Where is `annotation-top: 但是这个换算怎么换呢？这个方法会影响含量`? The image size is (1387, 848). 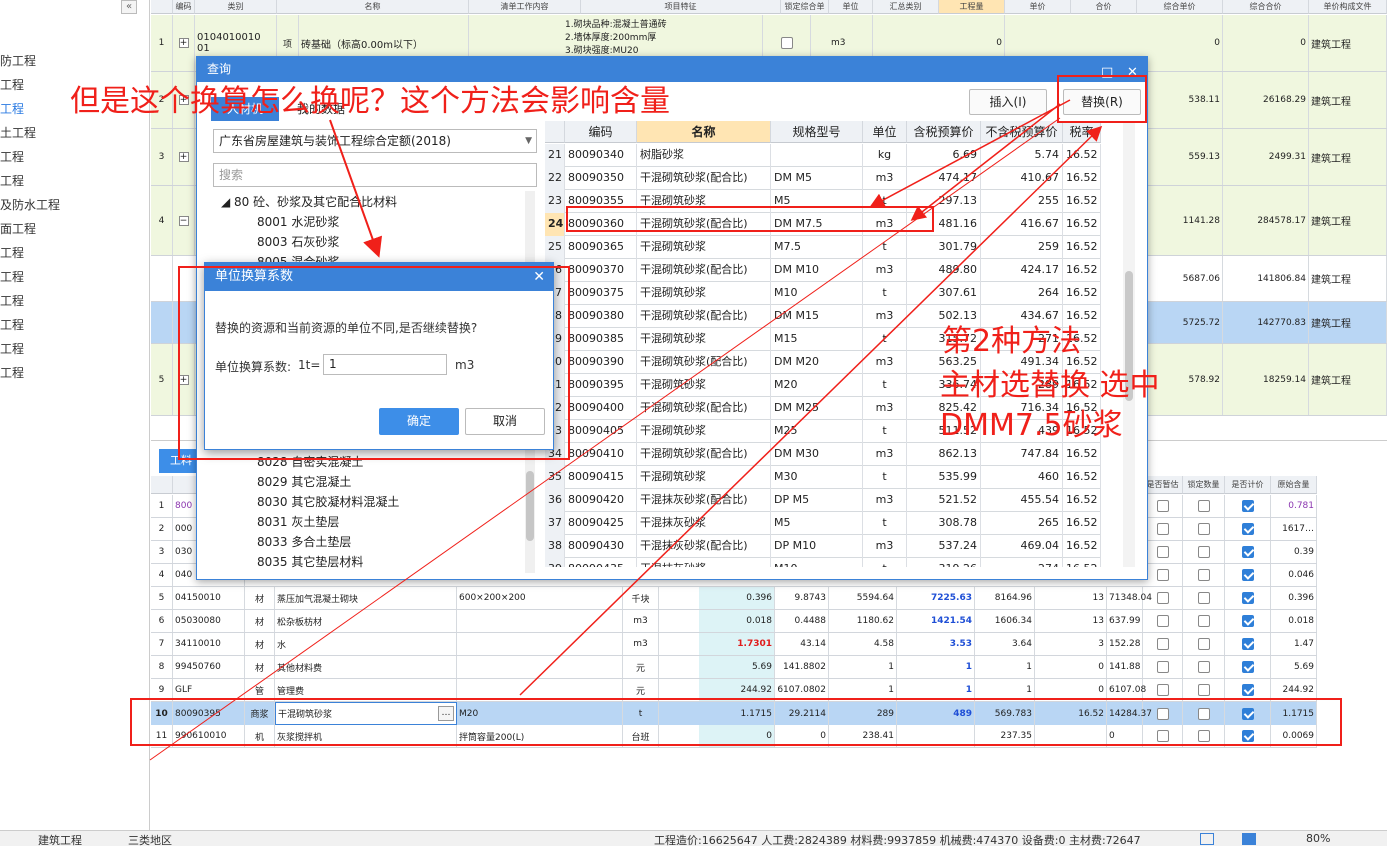 annotation-top: 但是这个换算怎么换呢？这个方法会影响含量 is located at coordinates (370, 101).